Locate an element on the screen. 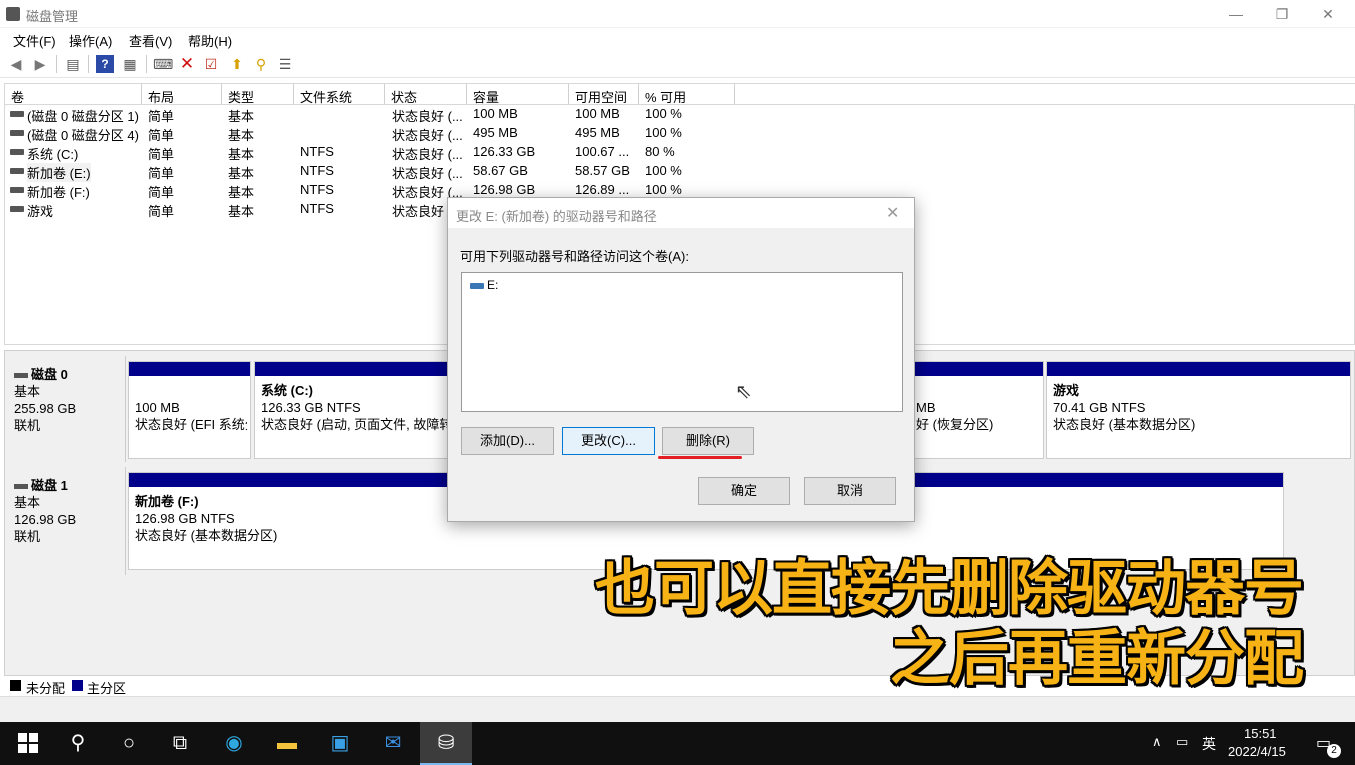  remove-button: 删除(R) is located at coordinates (708, 441).